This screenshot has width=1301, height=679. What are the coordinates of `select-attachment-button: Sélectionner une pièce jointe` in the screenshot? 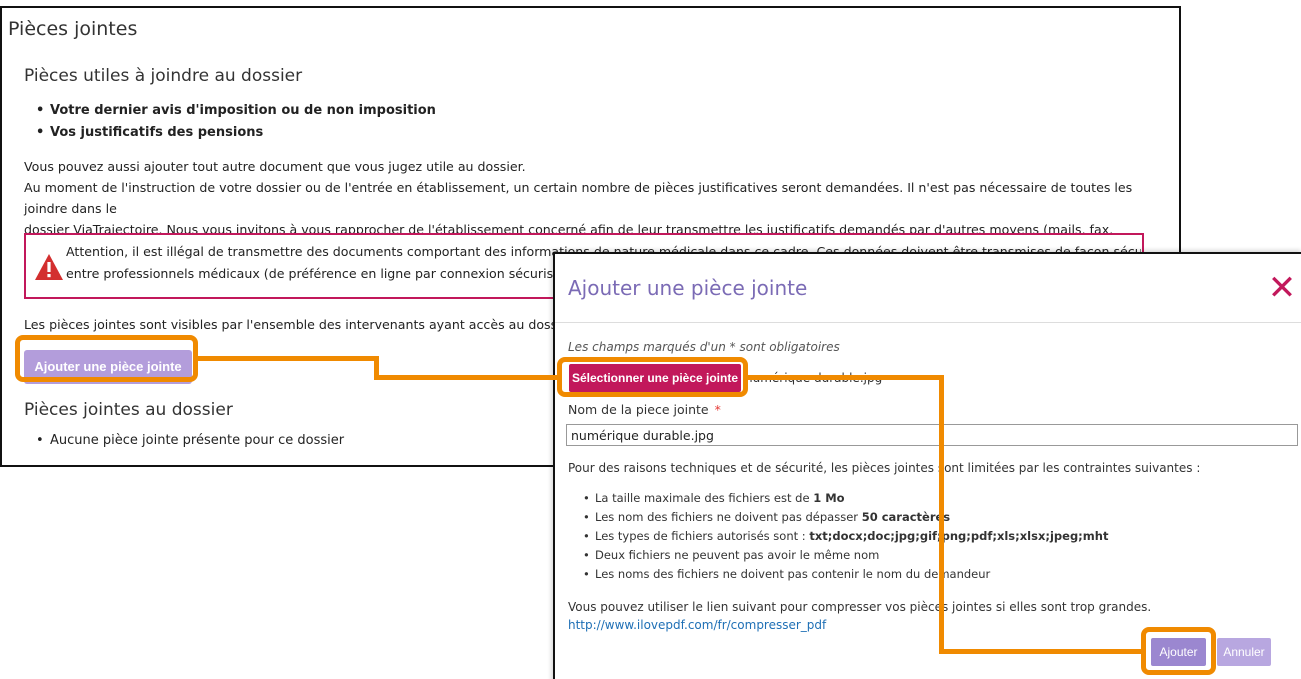 It's located at (655, 378).